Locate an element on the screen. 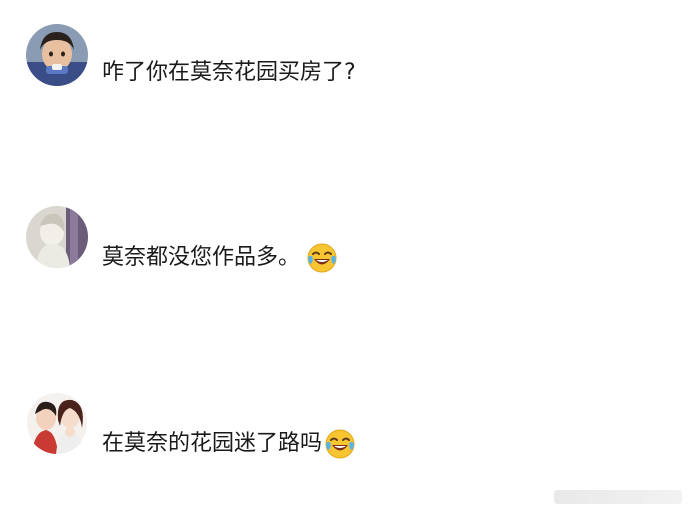  pale-figure-avatar-icon is located at coordinates (57, 237).